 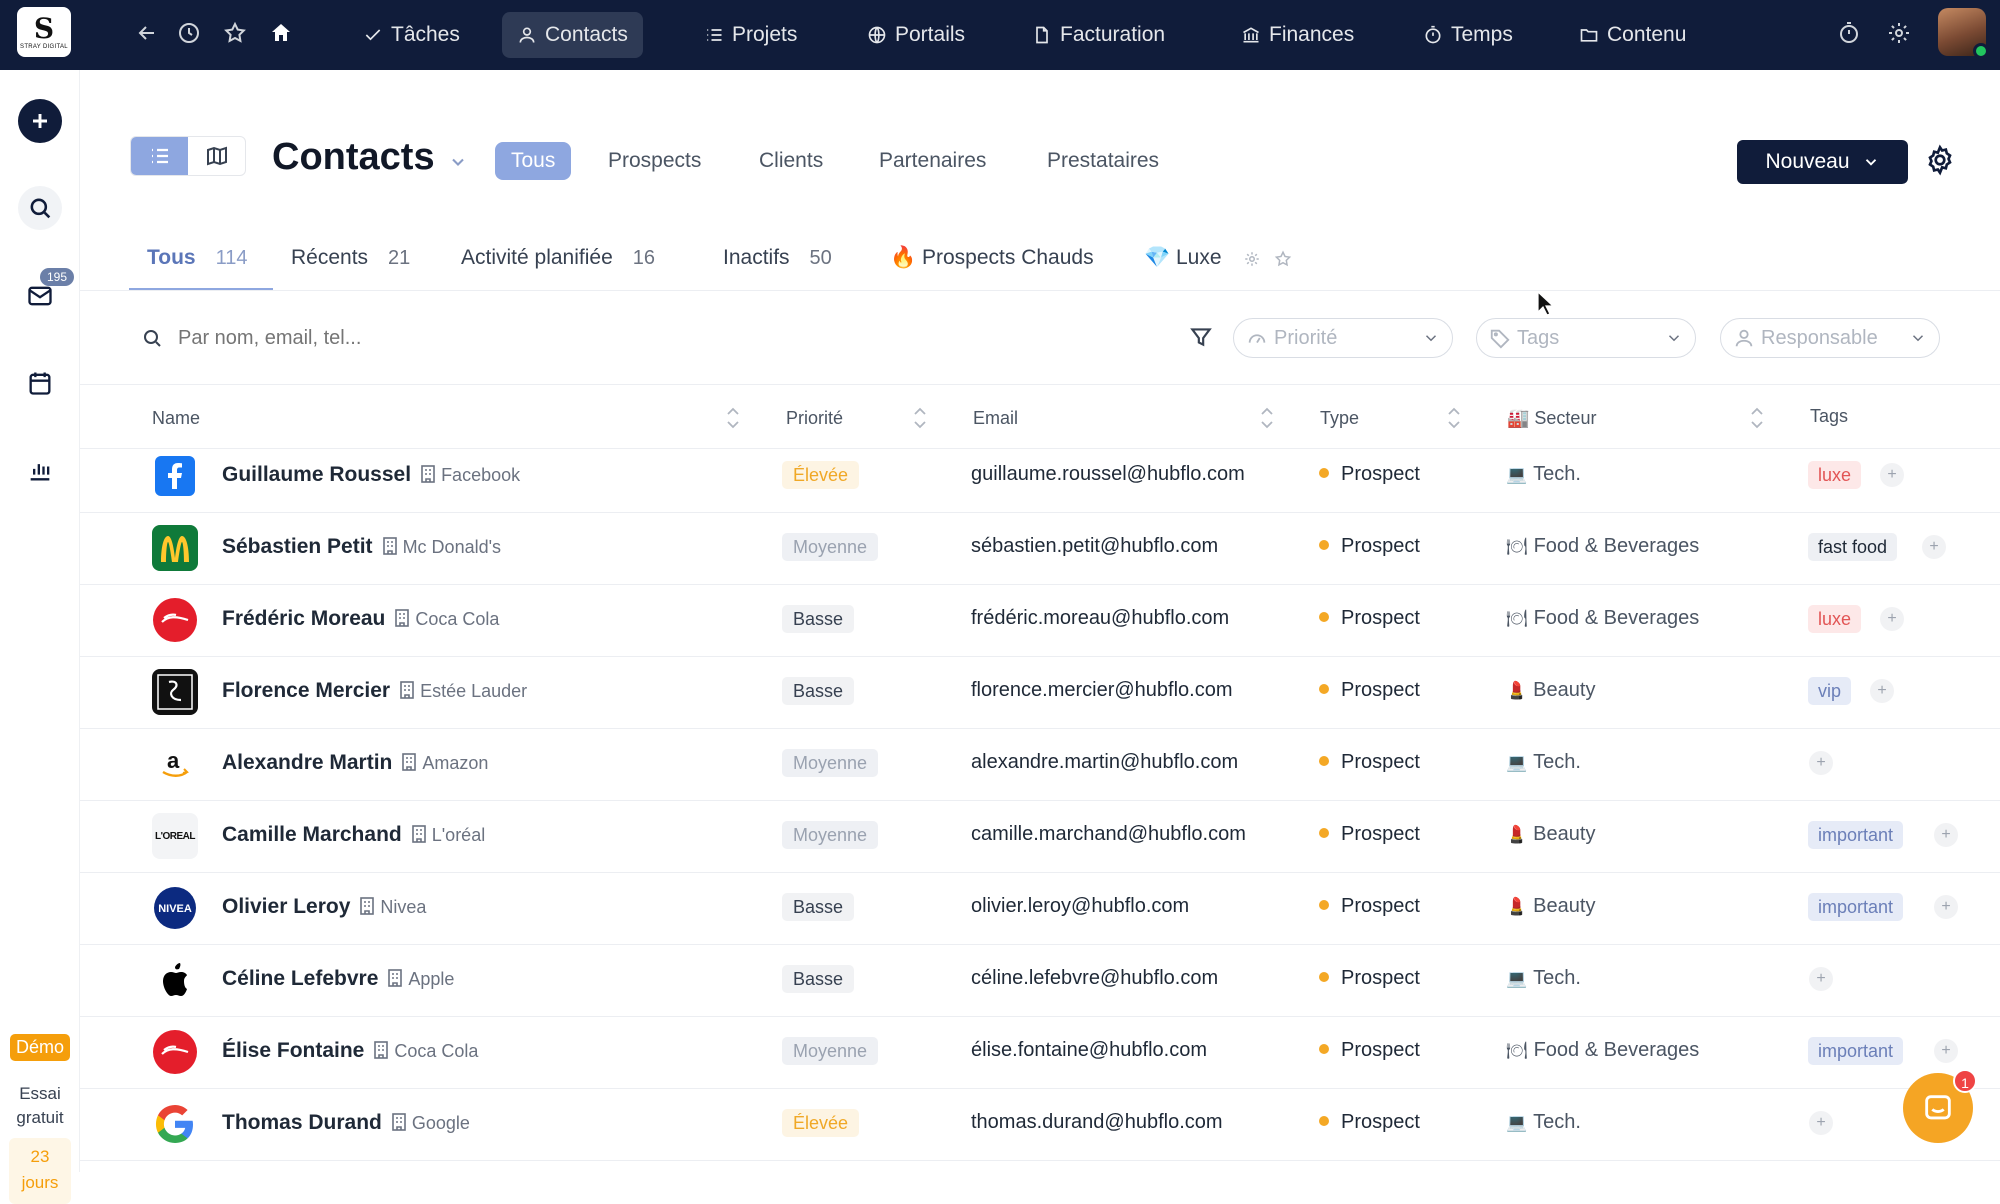 What do you see at coordinates (992, 258) in the screenshot?
I see `tab-prospects-chauds: 🔥 Prospects Chauds` at bounding box center [992, 258].